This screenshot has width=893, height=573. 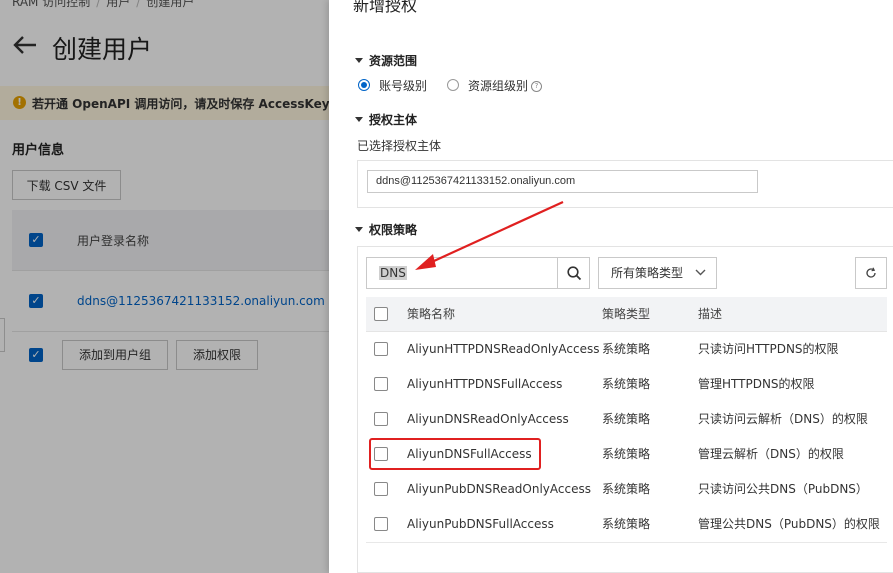 I want to click on refresh-icon, so click(x=871, y=272).